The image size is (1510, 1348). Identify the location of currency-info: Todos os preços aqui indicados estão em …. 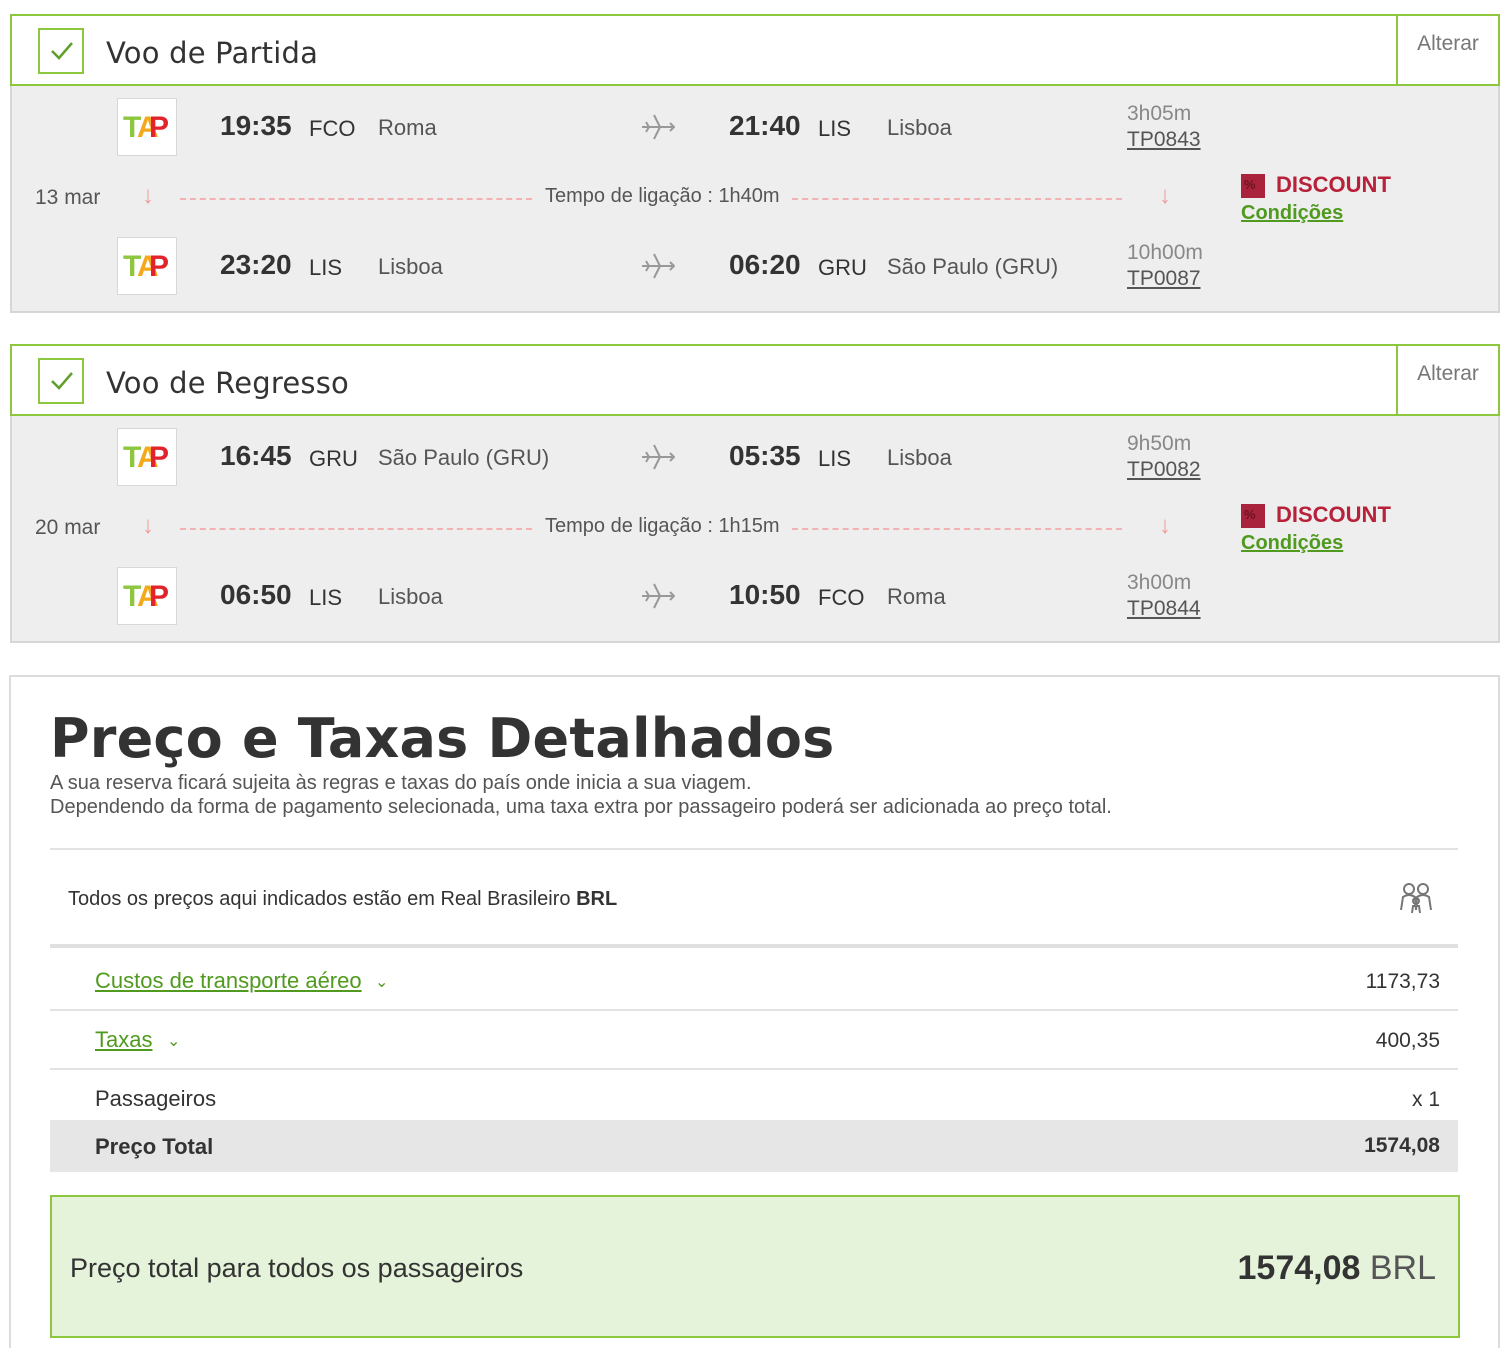
(754, 898).